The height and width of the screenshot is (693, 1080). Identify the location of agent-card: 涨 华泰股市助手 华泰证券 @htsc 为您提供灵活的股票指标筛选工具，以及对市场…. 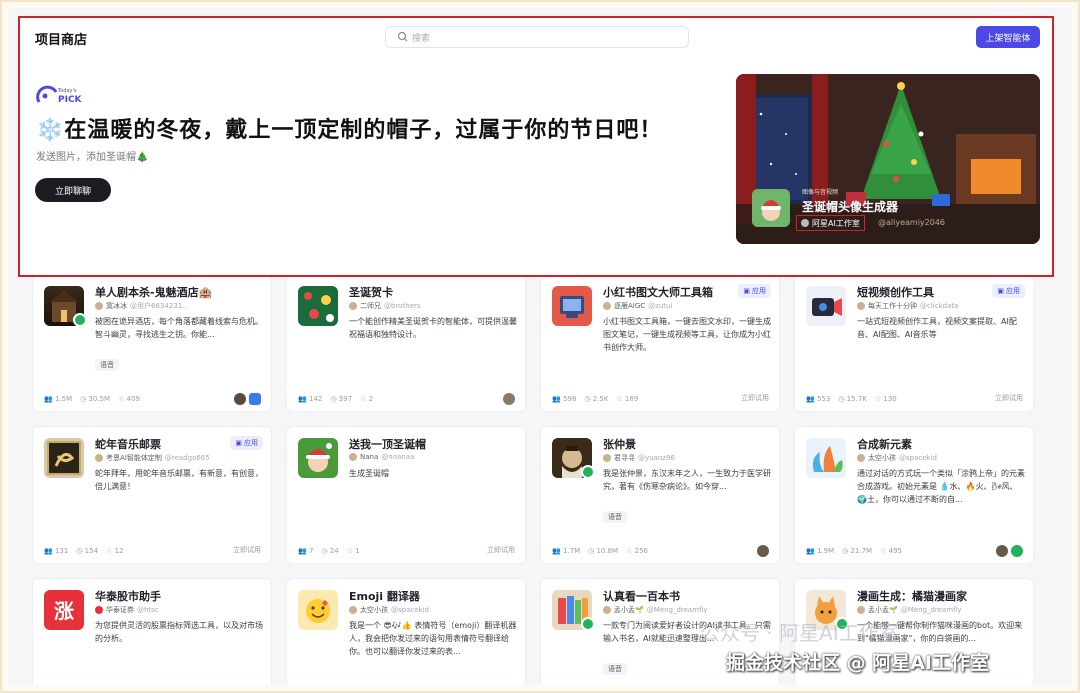
(152, 631).